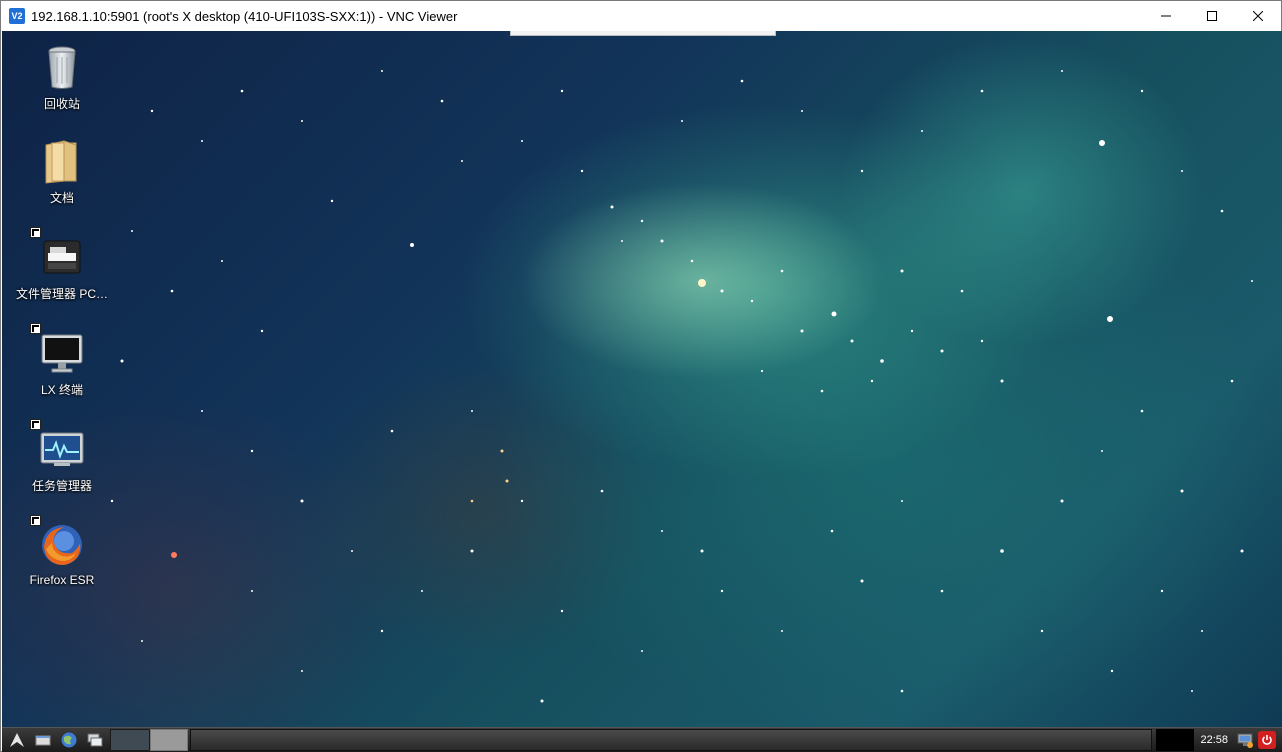 The image size is (1282, 752). I want to click on firefox-icon, so click(58, 542).